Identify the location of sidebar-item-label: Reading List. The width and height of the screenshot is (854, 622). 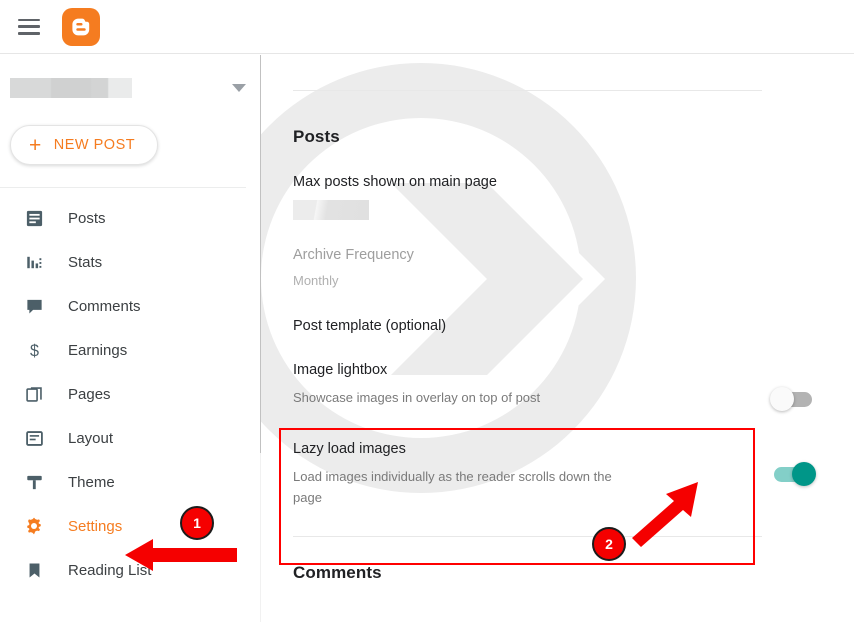
(110, 570).